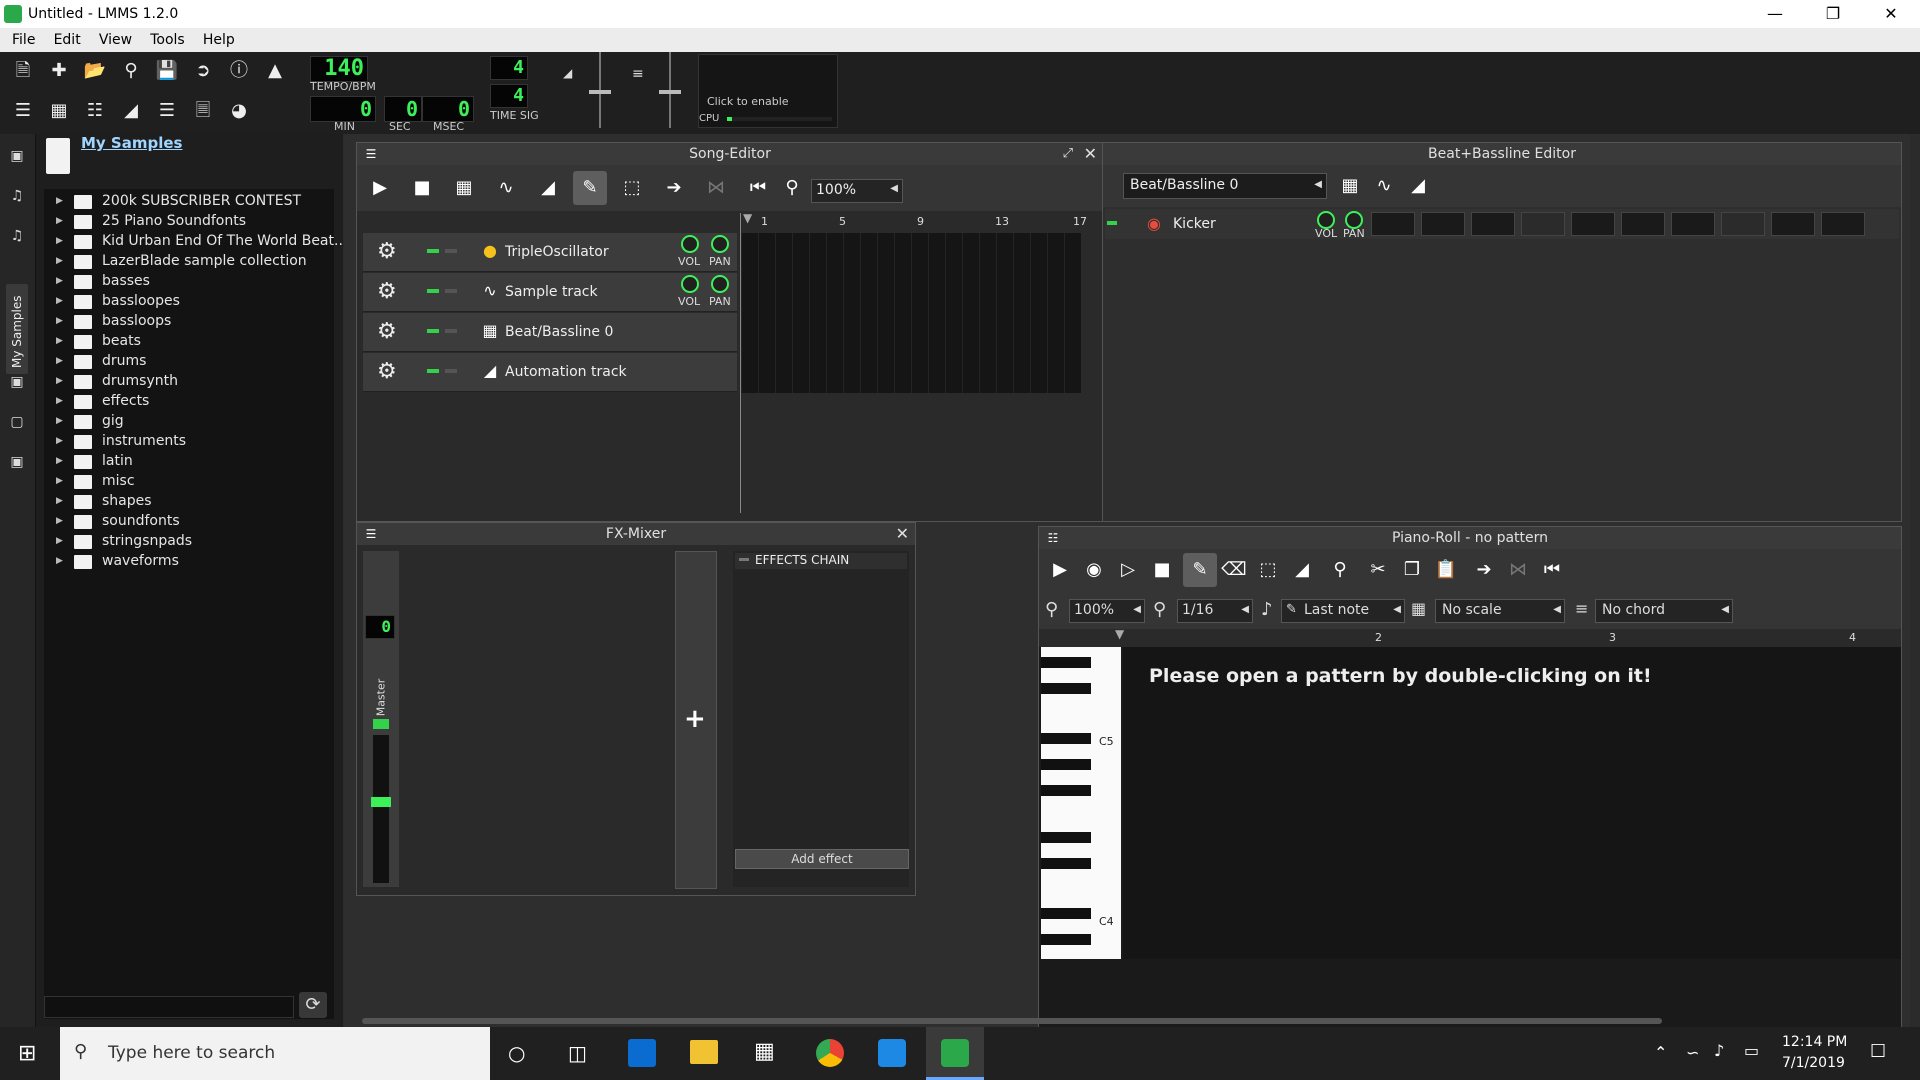 The image size is (1920, 1080). What do you see at coordinates (167, 111) in the screenshot?
I see `fx-mixer-icon: ☰` at bounding box center [167, 111].